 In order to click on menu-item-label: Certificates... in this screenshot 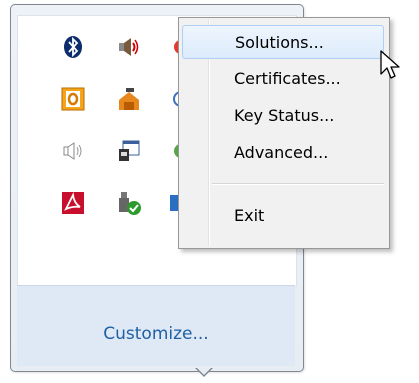, I will do `click(287, 78)`.